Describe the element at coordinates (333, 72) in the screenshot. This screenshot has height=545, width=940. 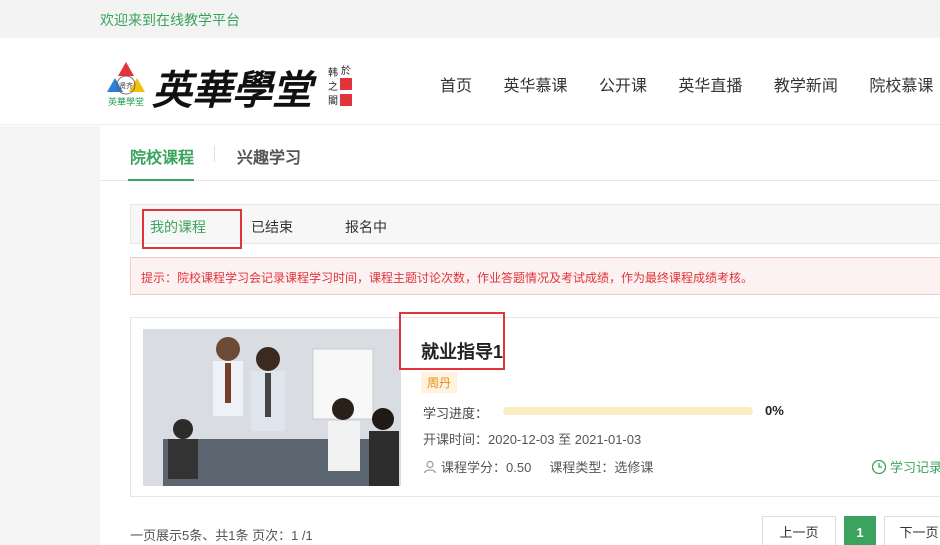
I see `svg-text: 韩` at that location.